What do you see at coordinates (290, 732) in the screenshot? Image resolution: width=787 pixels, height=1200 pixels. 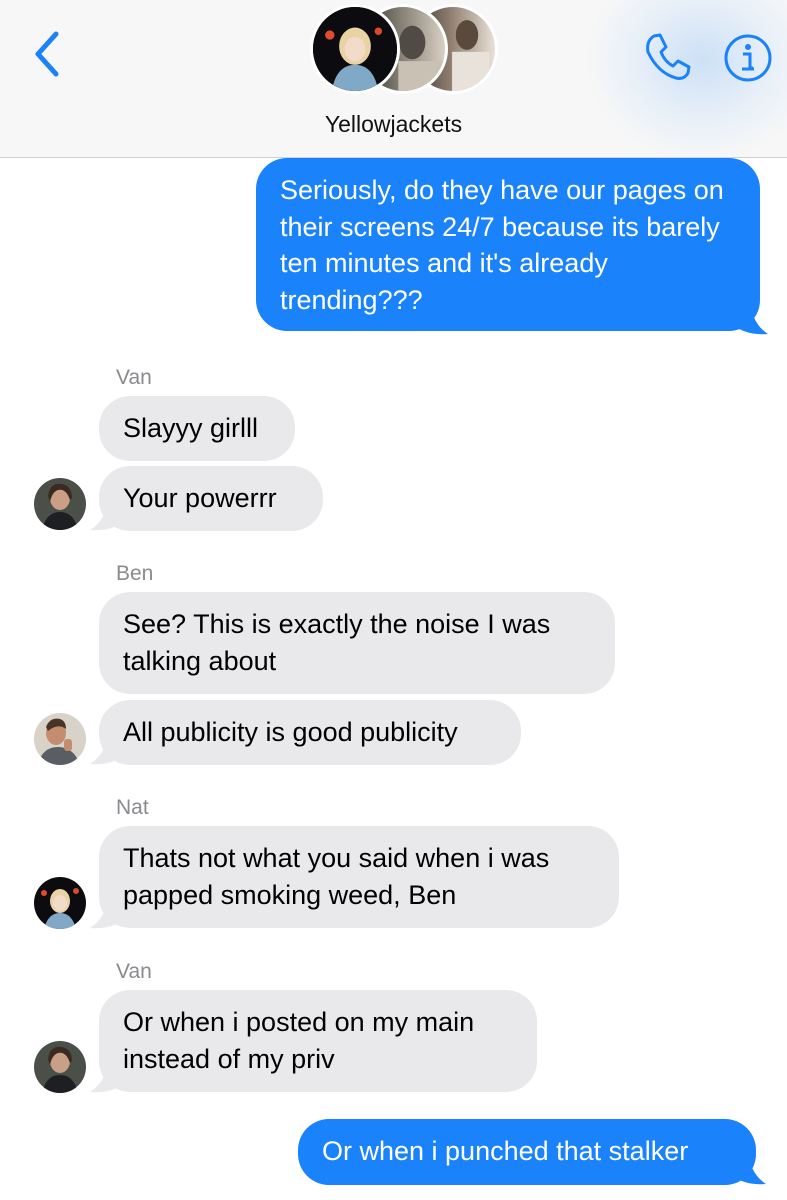 I see `message-text: All publicity is good publicity` at bounding box center [290, 732].